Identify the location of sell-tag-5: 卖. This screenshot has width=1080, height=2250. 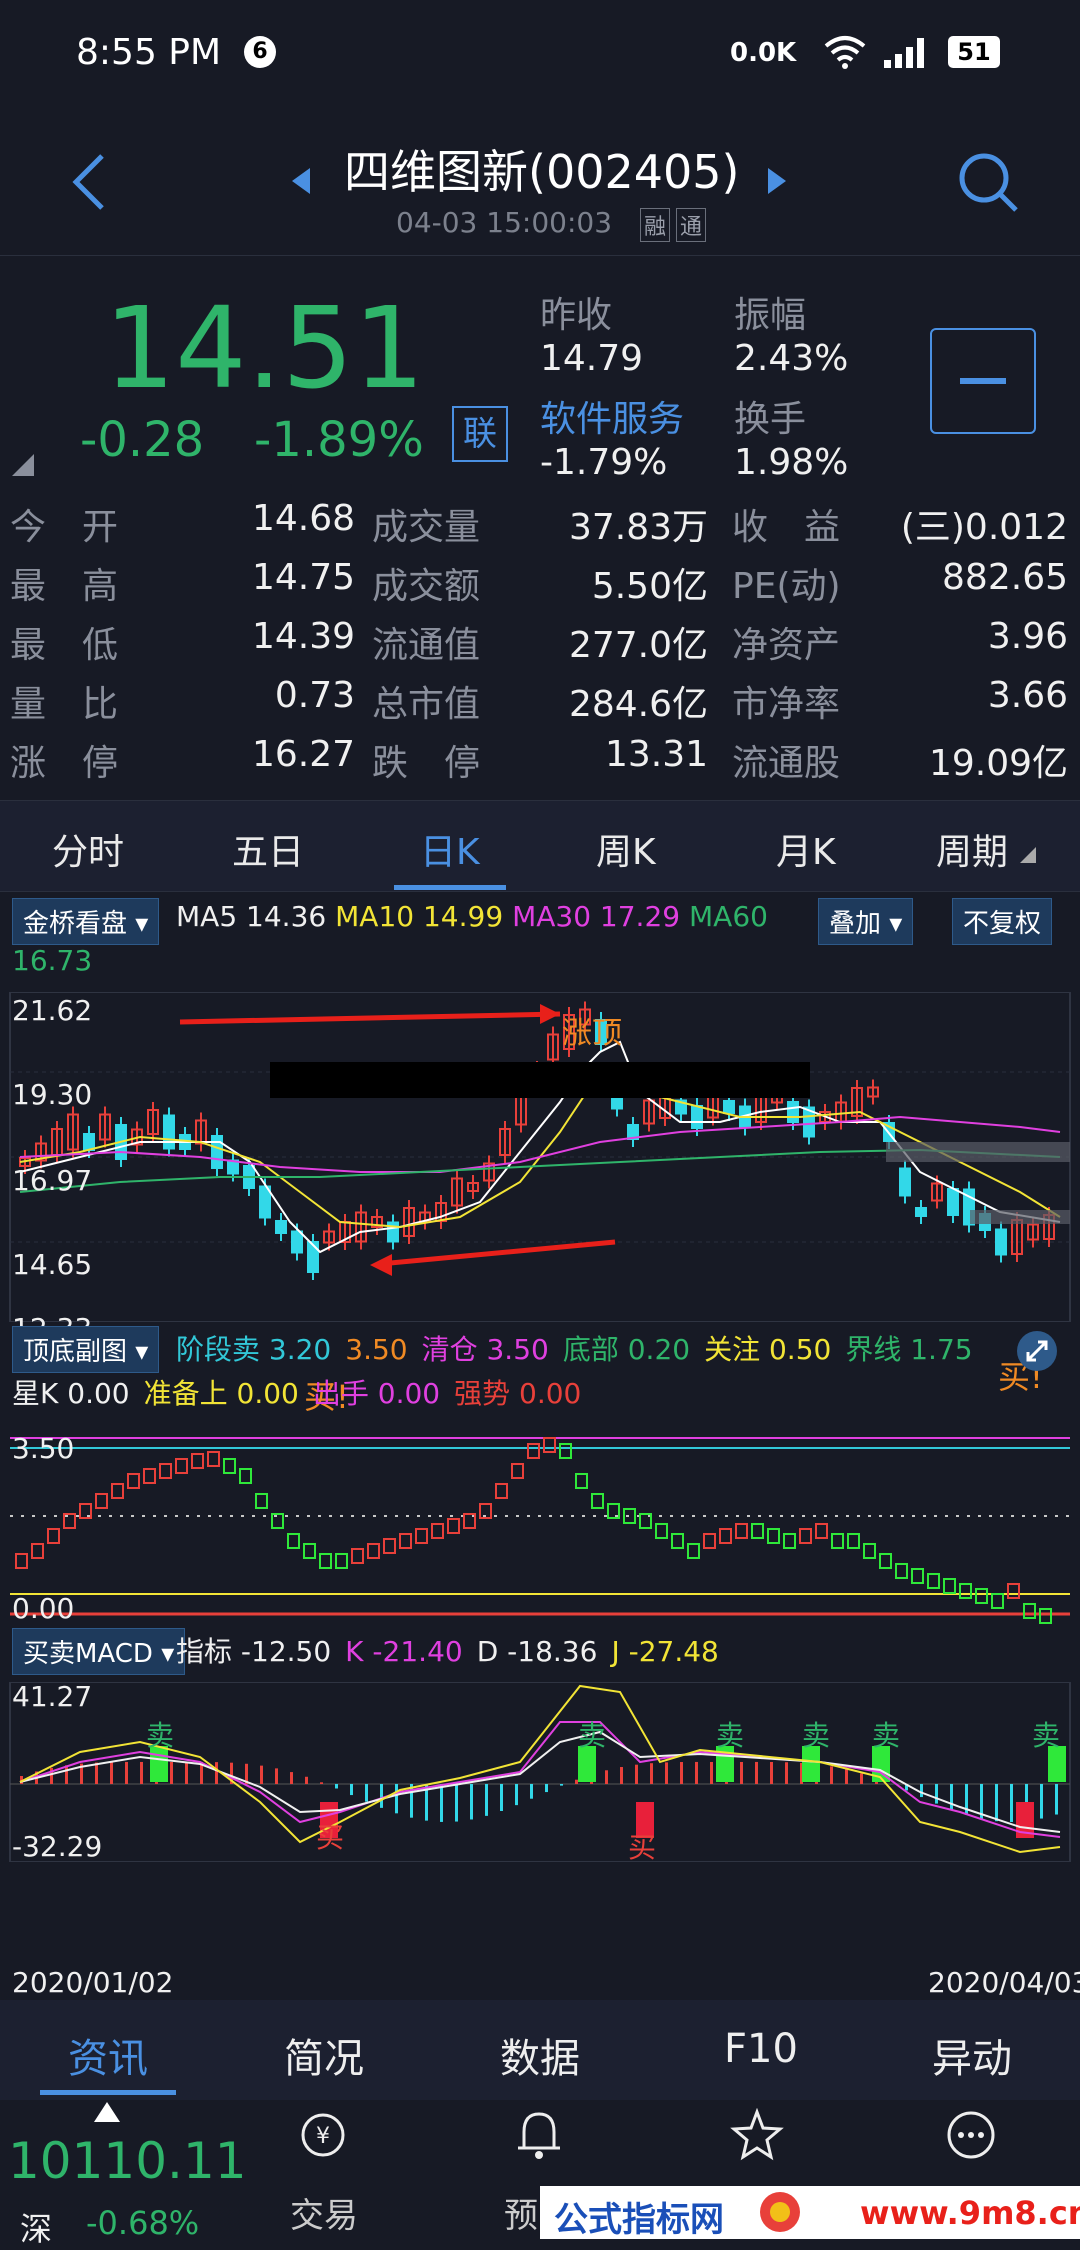
(886, 1734).